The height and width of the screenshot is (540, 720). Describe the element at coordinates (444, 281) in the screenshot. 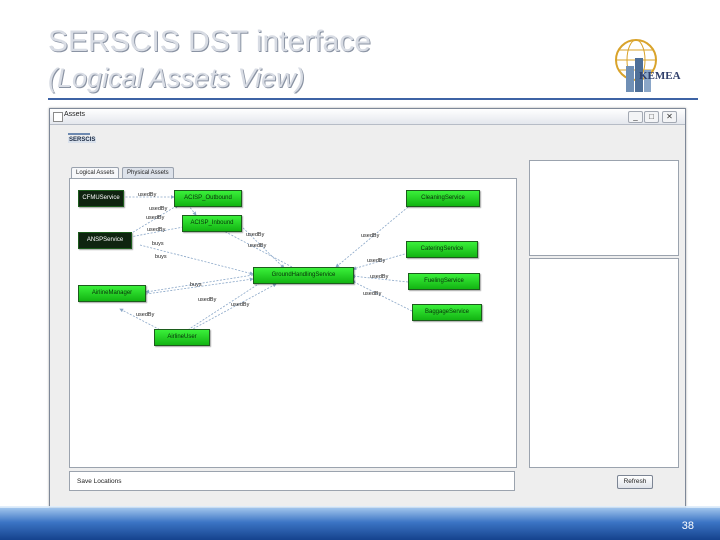

I see `node-fueling-service: FuelingService` at that location.